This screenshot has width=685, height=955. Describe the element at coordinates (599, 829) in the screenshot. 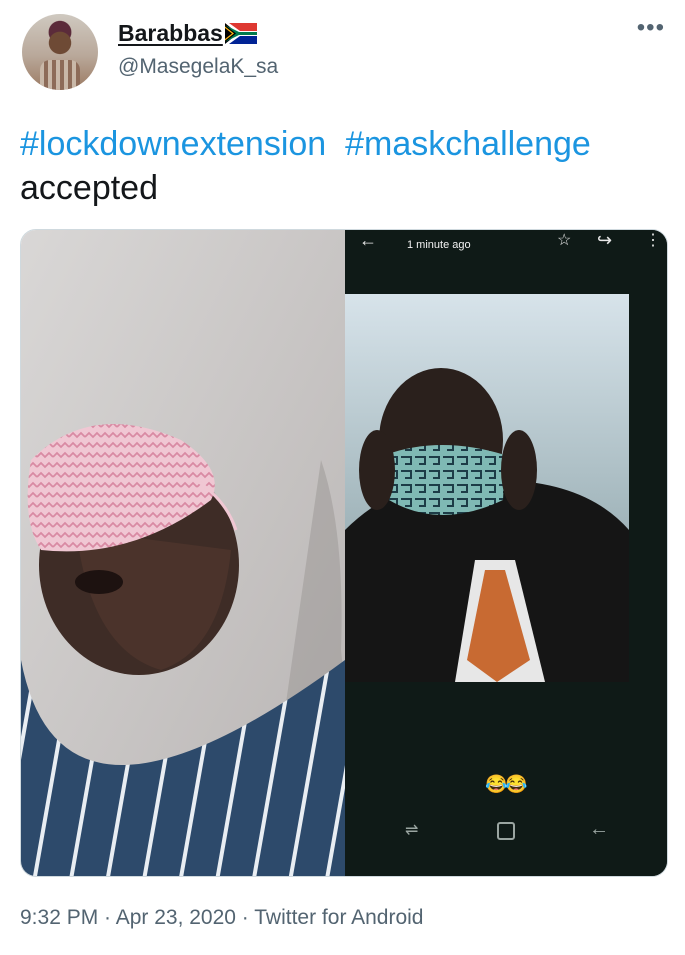

I see `nav-back-icon: ←` at that location.